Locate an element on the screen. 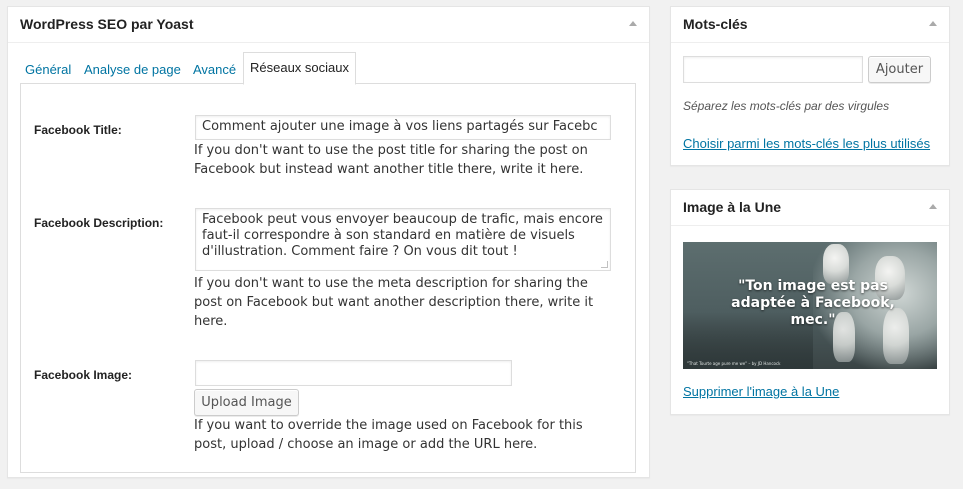 The width and height of the screenshot is (963, 489). featured-image-metabox-title: Image à la Une is located at coordinates (732, 207).